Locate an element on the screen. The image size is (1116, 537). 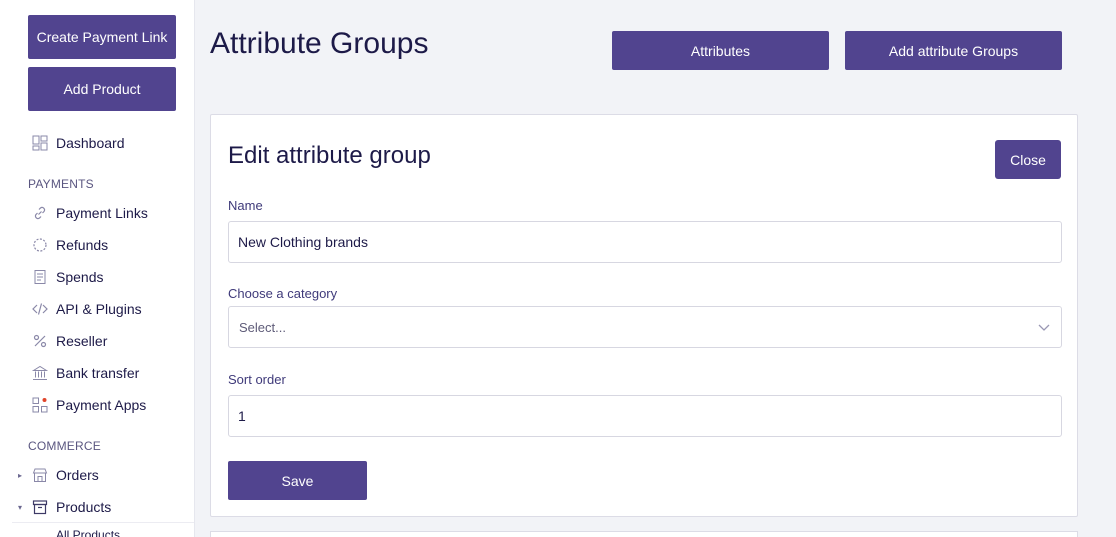
save-button: Save is located at coordinates (297, 480).